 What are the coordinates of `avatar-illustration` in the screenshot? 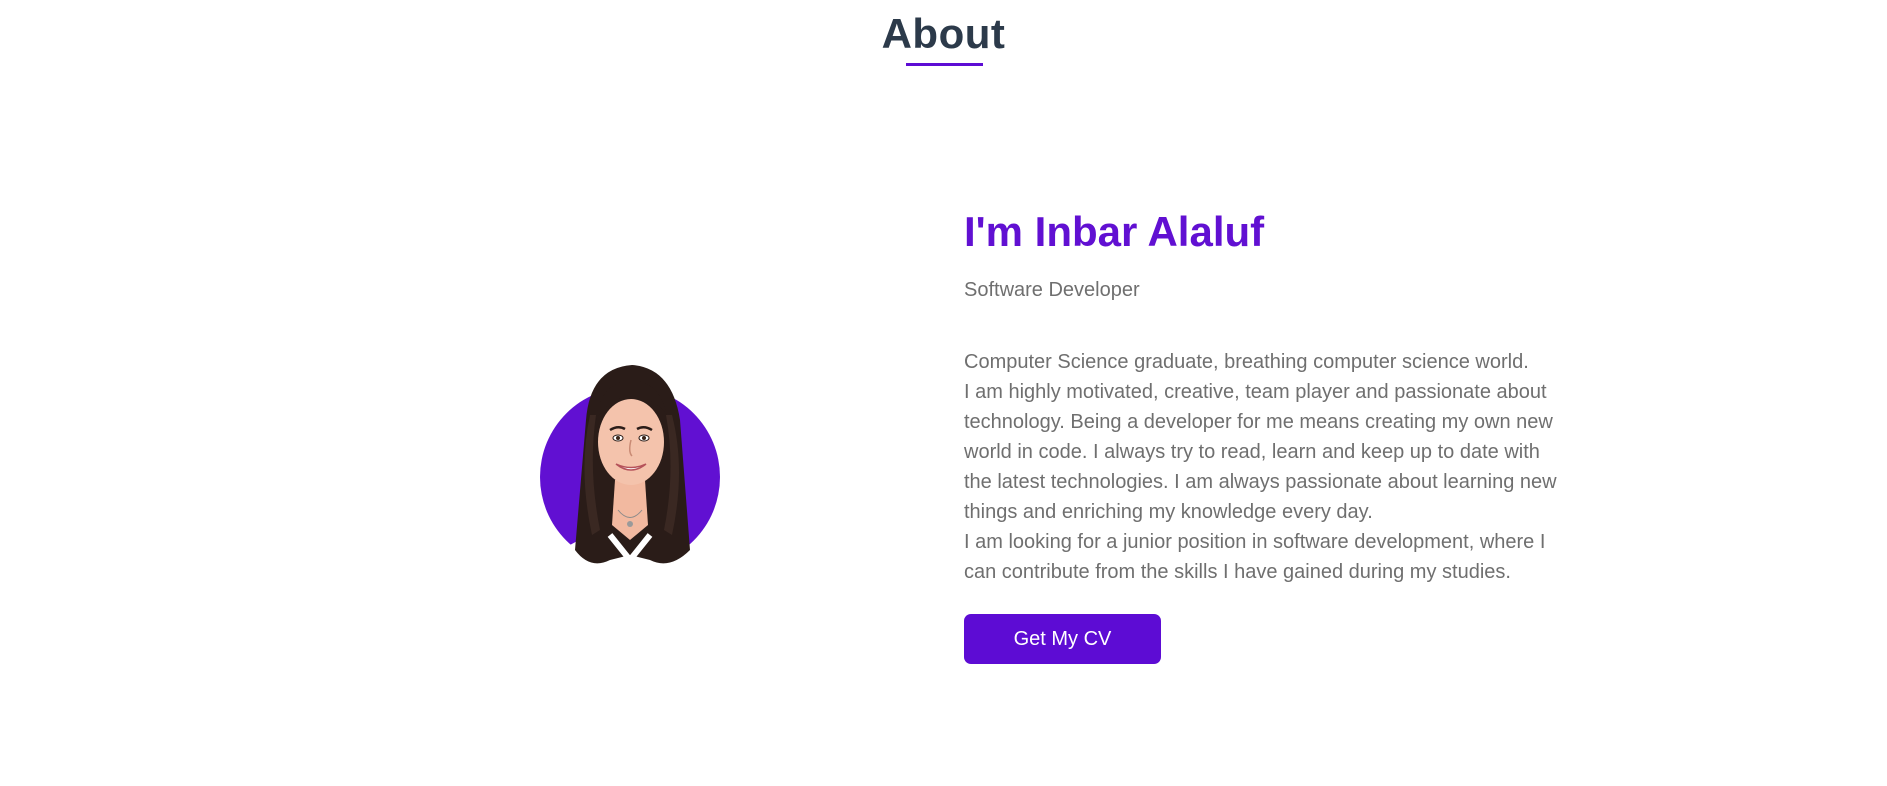 It's located at (630, 470).